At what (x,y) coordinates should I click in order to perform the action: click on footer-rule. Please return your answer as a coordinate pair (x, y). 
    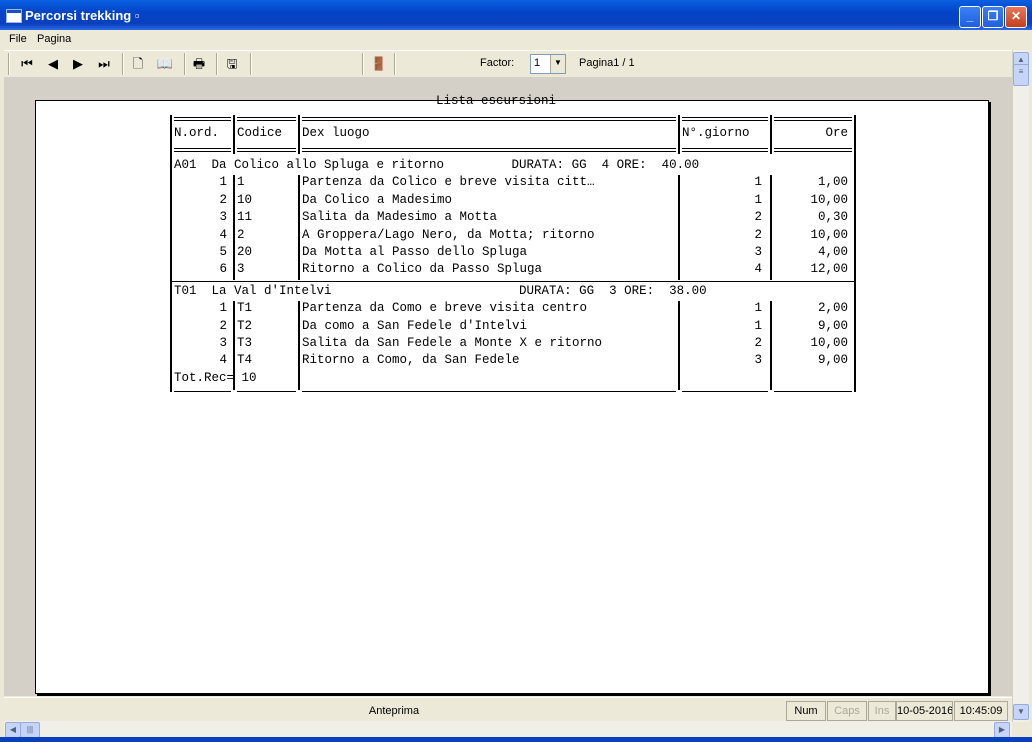
    Looking at the image, I should click on (266, 392).